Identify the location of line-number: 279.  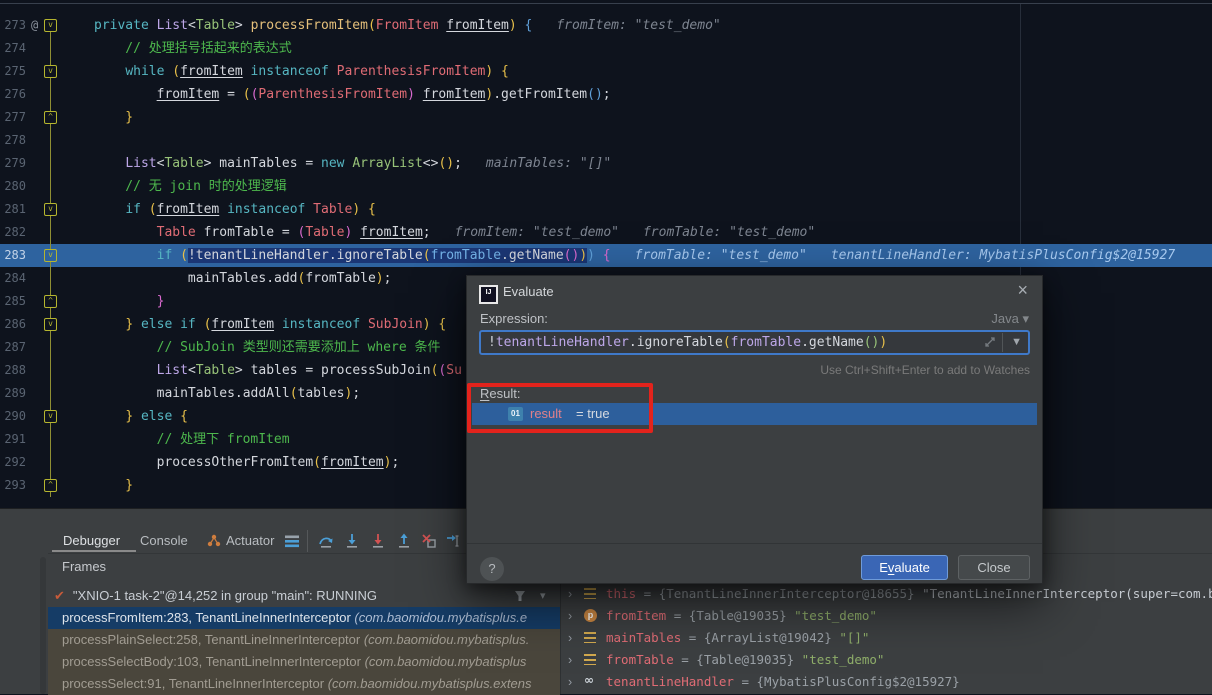
(13, 163).